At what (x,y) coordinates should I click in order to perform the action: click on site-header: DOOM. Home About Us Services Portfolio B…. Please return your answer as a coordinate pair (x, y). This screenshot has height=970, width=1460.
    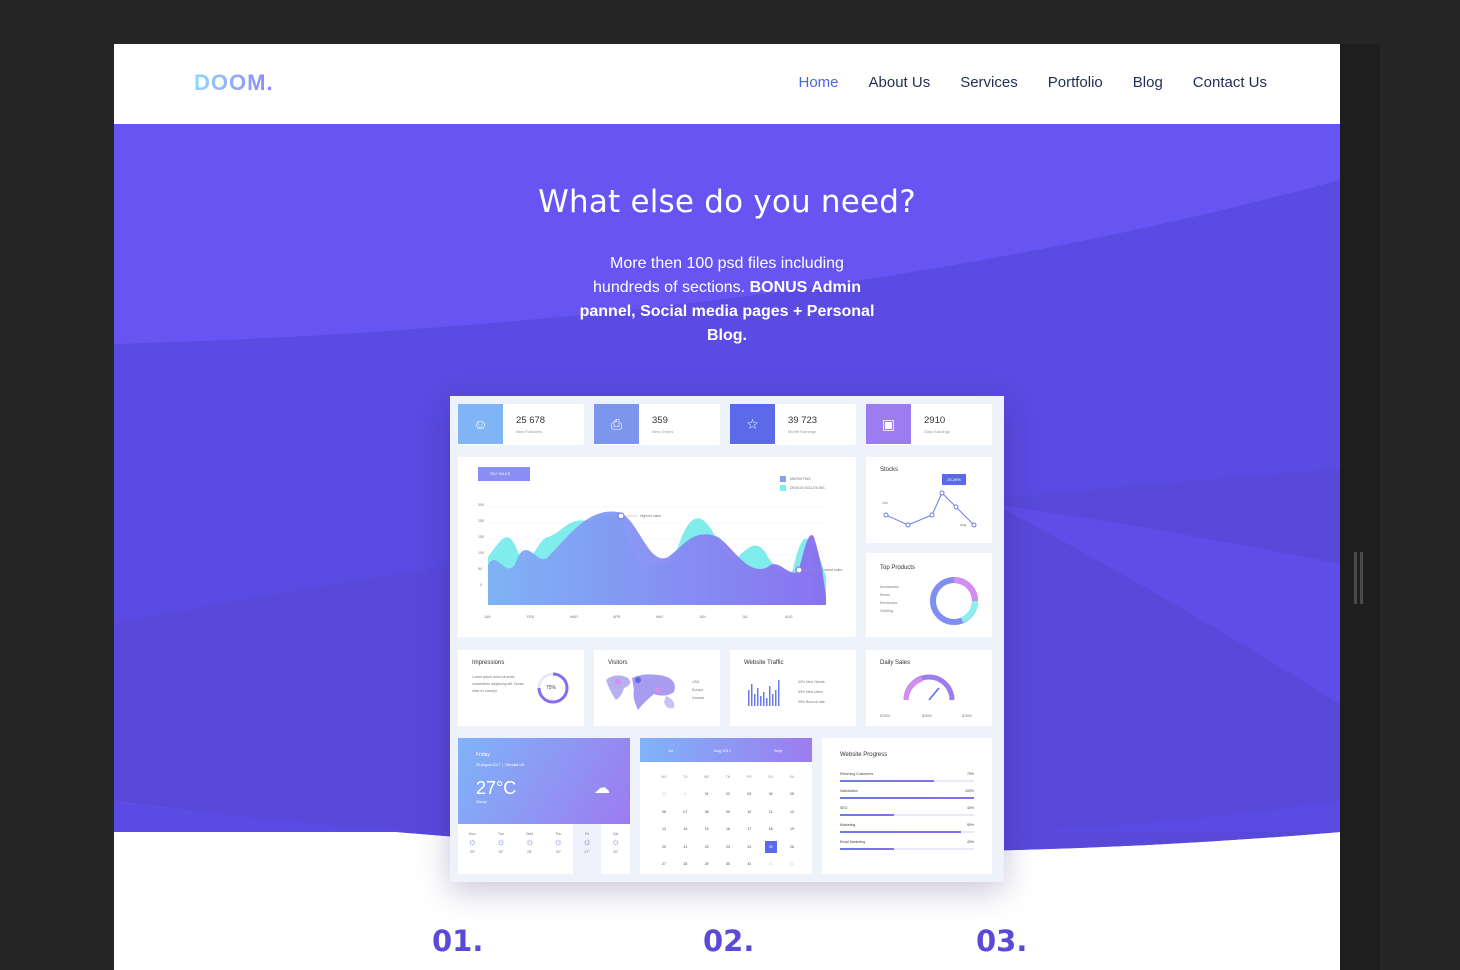
    Looking at the image, I should click on (727, 84).